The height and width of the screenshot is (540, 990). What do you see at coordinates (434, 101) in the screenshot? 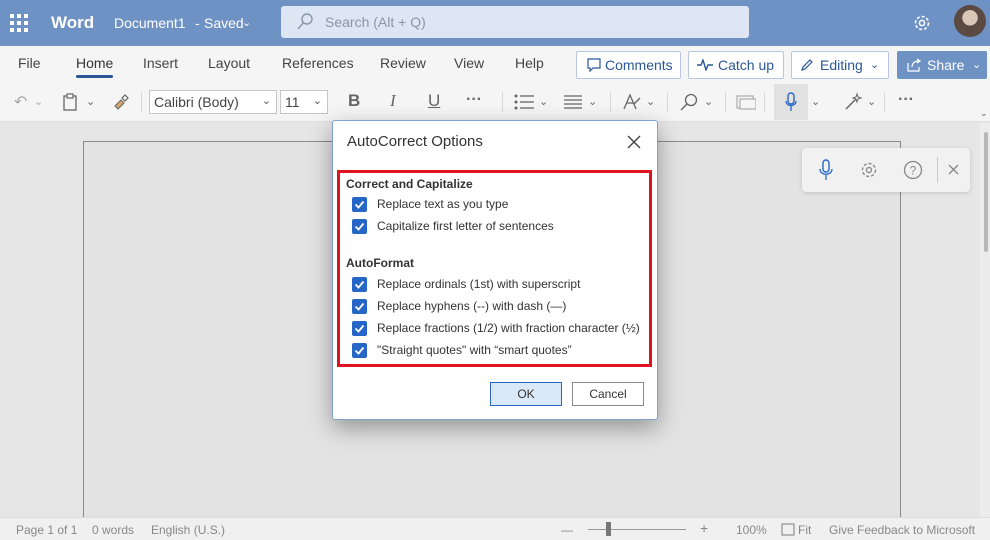
I see `underline-icon: U` at bounding box center [434, 101].